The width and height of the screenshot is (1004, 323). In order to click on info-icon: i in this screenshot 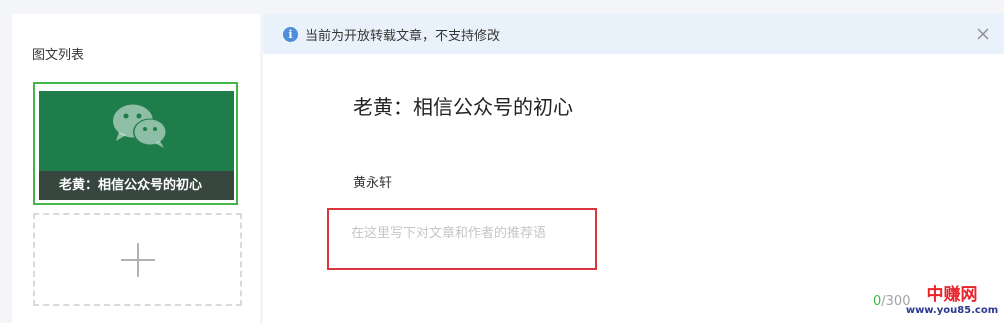, I will do `click(290, 34)`.